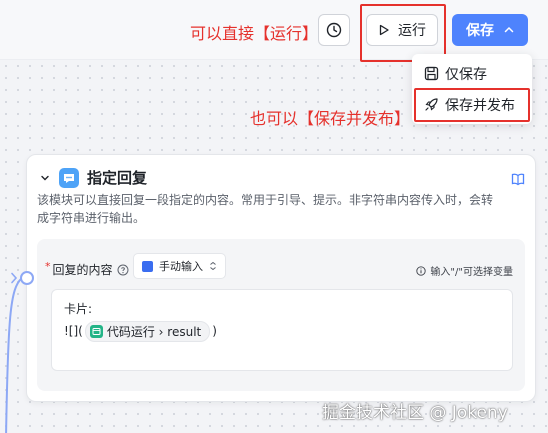 This screenshot has height=433, width=548. What do you see at coordinates (466, 74) in the screenshot?
I see `menu-item-label: 仅保存` at bounding box center [466, 74].